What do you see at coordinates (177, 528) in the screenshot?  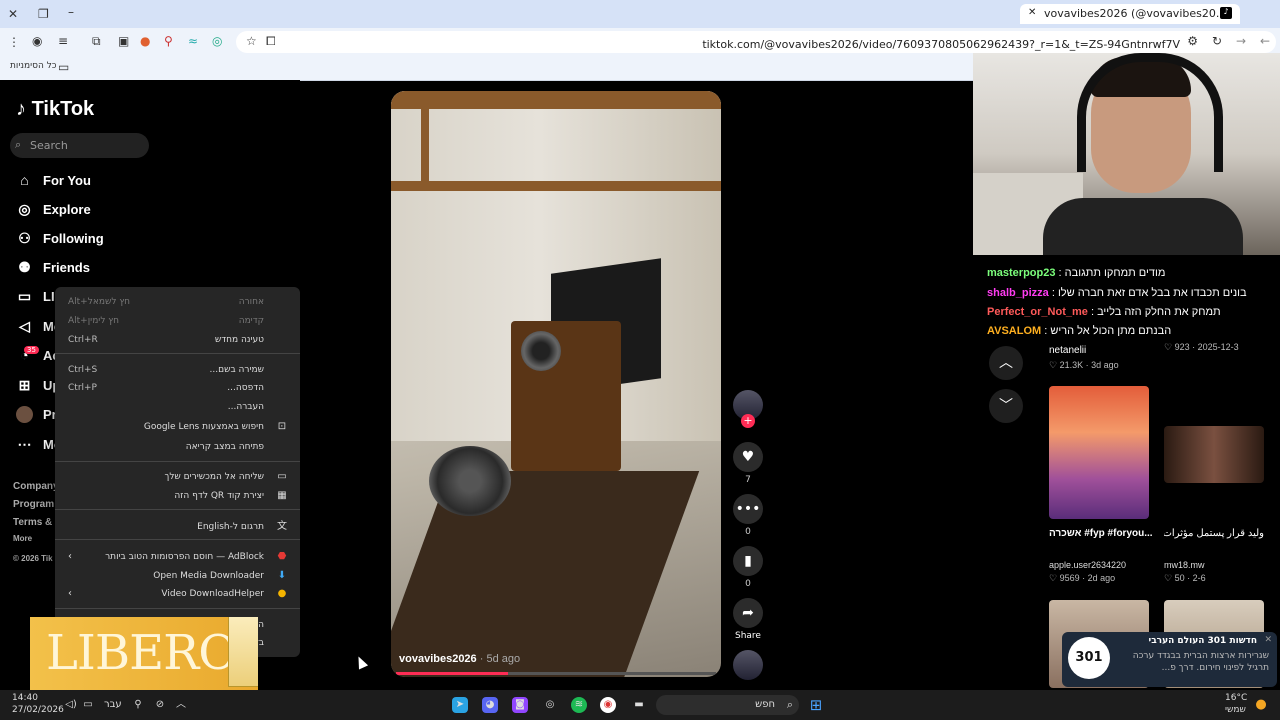 I see `menu-item-translate: תרגום ל-English 文` at bounding box center [177, 528].